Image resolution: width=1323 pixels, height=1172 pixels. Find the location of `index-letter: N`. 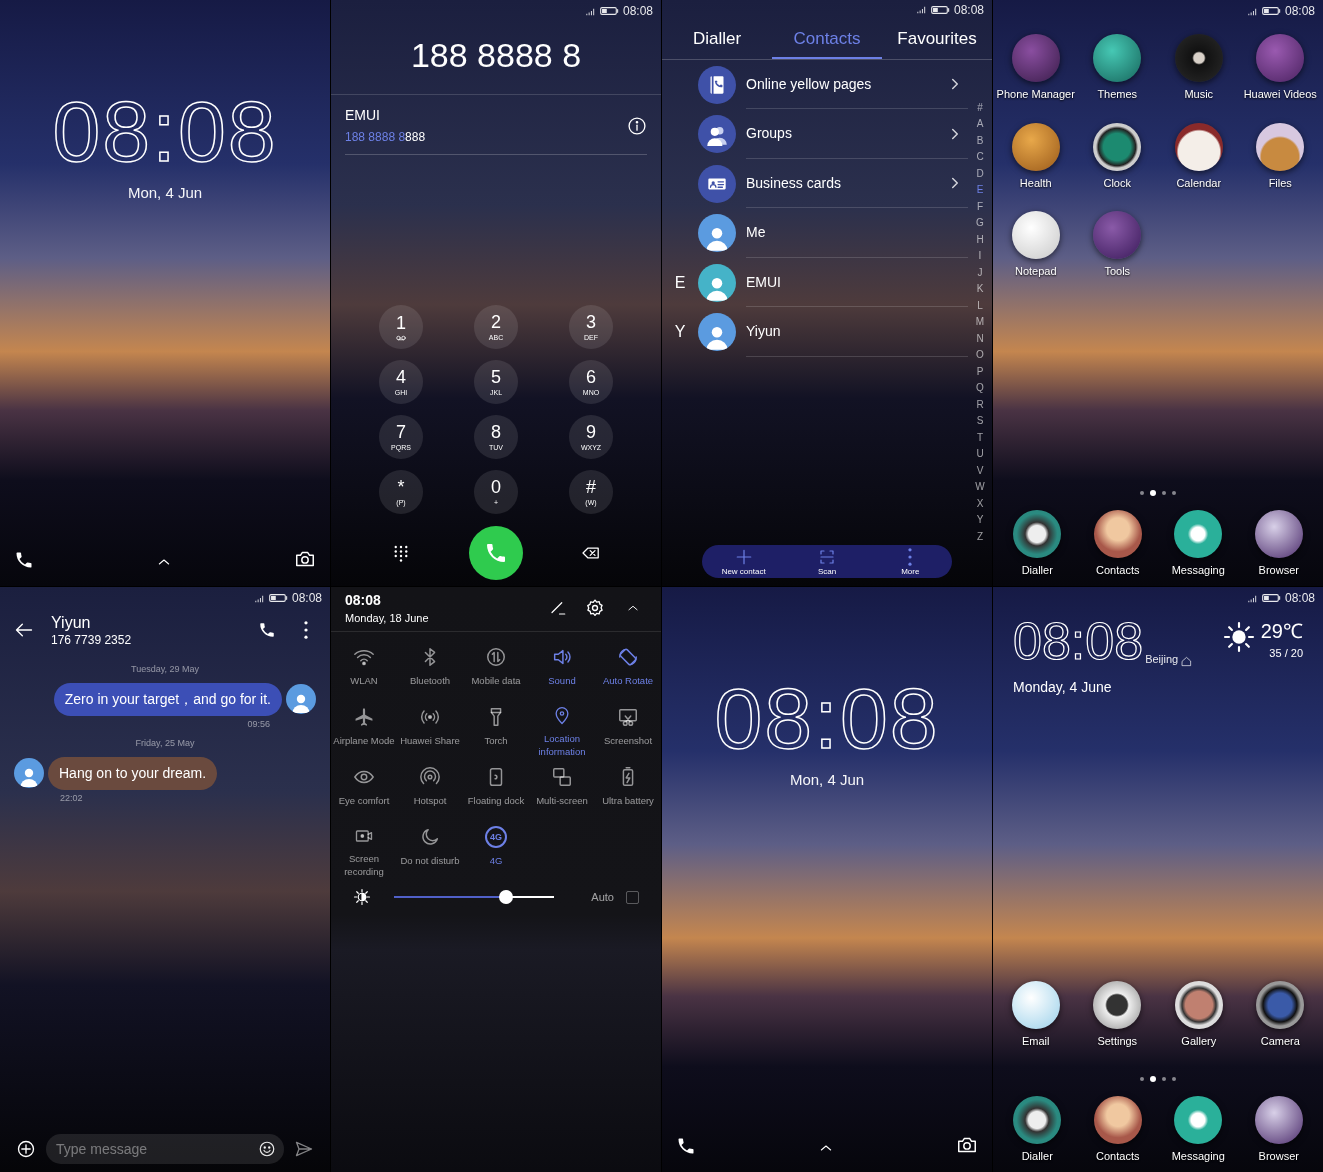

index-letter: N is located at coordinates (980, 339).